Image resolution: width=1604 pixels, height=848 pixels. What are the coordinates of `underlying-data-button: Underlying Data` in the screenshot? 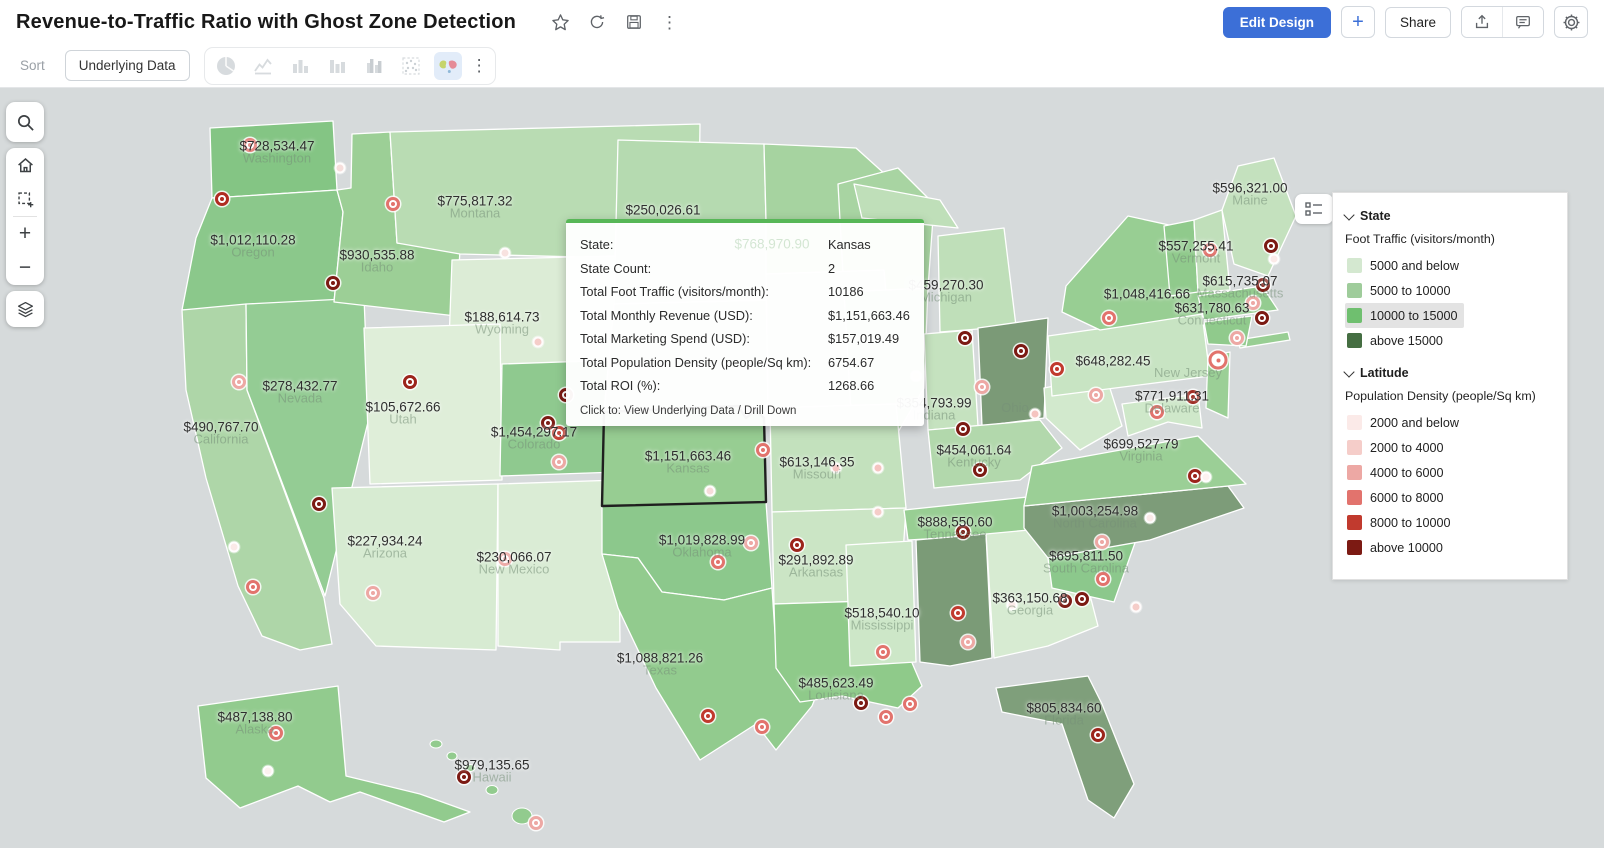 It's located at (127, 65).